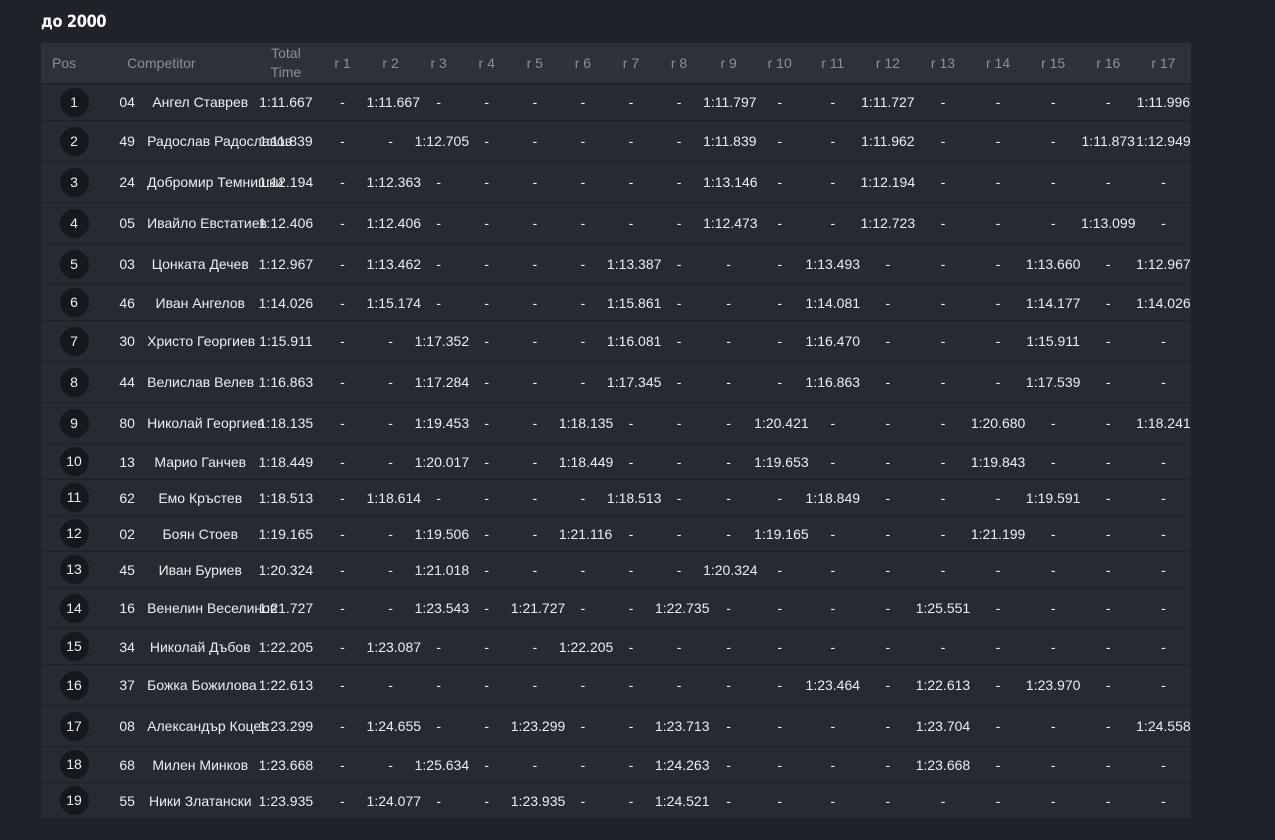 The width and height of the screenshot is (1275, 840). Describe the element at coordinates (1108, 63) in the screenshot. I see `header-round: r 16` at that location.